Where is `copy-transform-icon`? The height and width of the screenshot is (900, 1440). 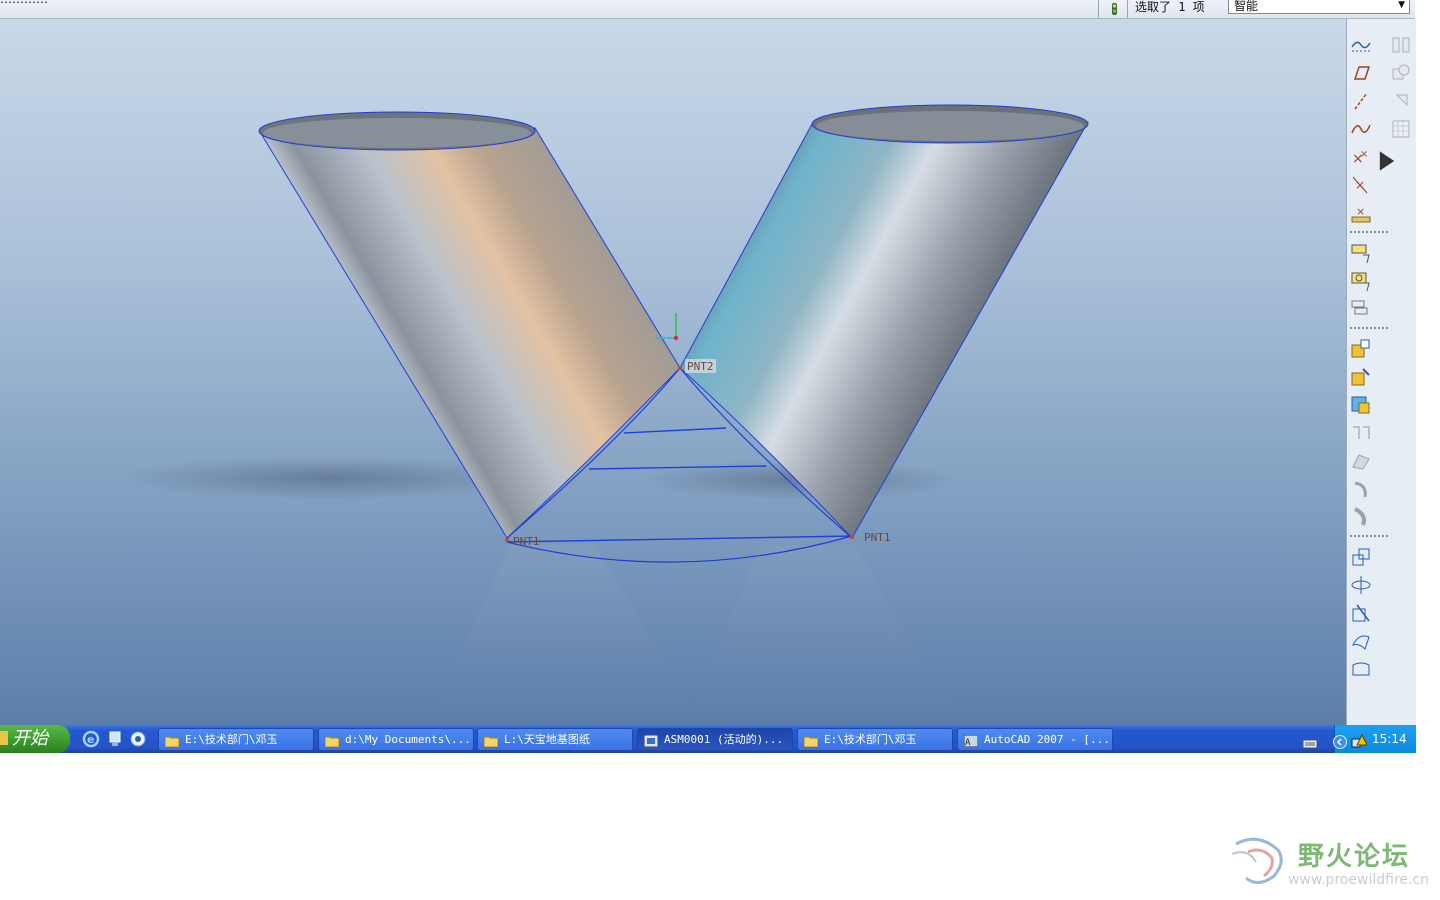
copy-transform-icon is located at coordinates (1361, 557).